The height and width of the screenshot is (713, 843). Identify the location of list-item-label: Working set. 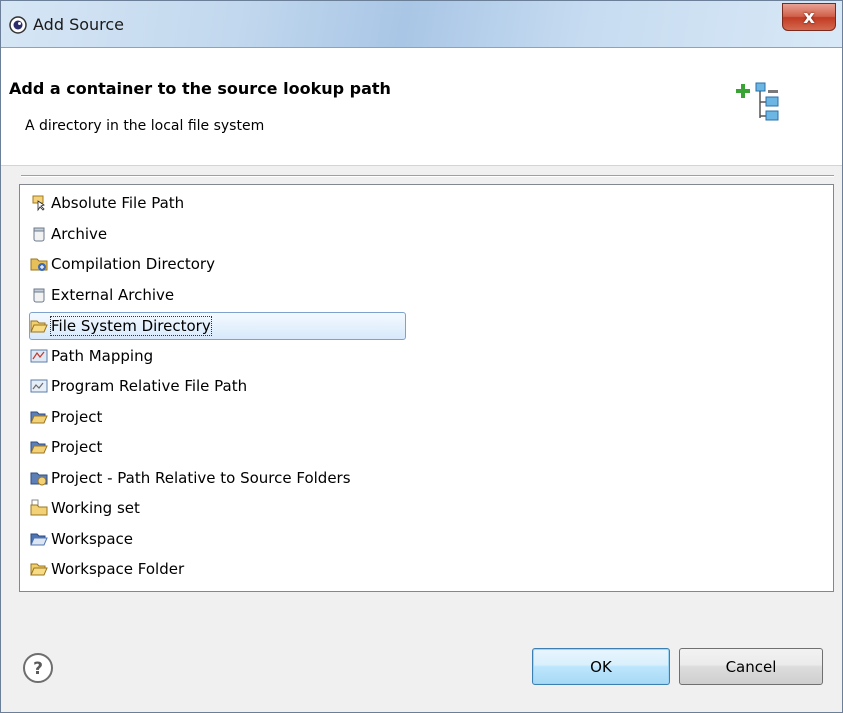
(95, 508).